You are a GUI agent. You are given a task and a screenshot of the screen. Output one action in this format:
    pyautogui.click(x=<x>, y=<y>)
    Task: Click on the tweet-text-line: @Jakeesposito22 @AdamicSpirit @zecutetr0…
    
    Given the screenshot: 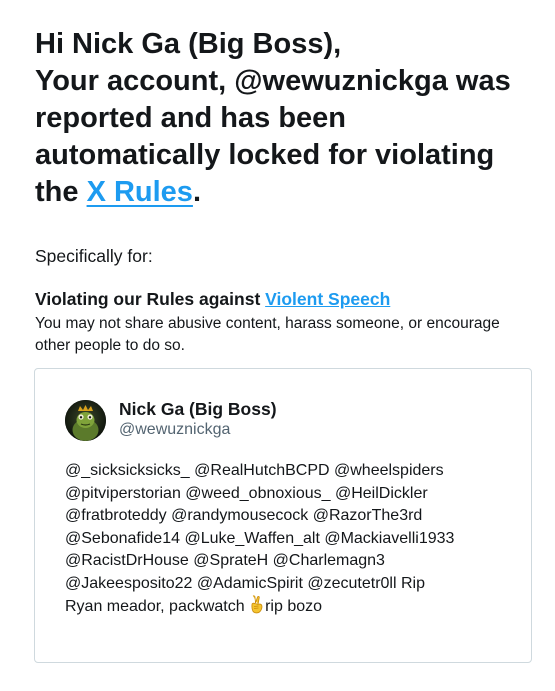 What is the action you would take?
    pyautogui.click(x=245, y=583)
    